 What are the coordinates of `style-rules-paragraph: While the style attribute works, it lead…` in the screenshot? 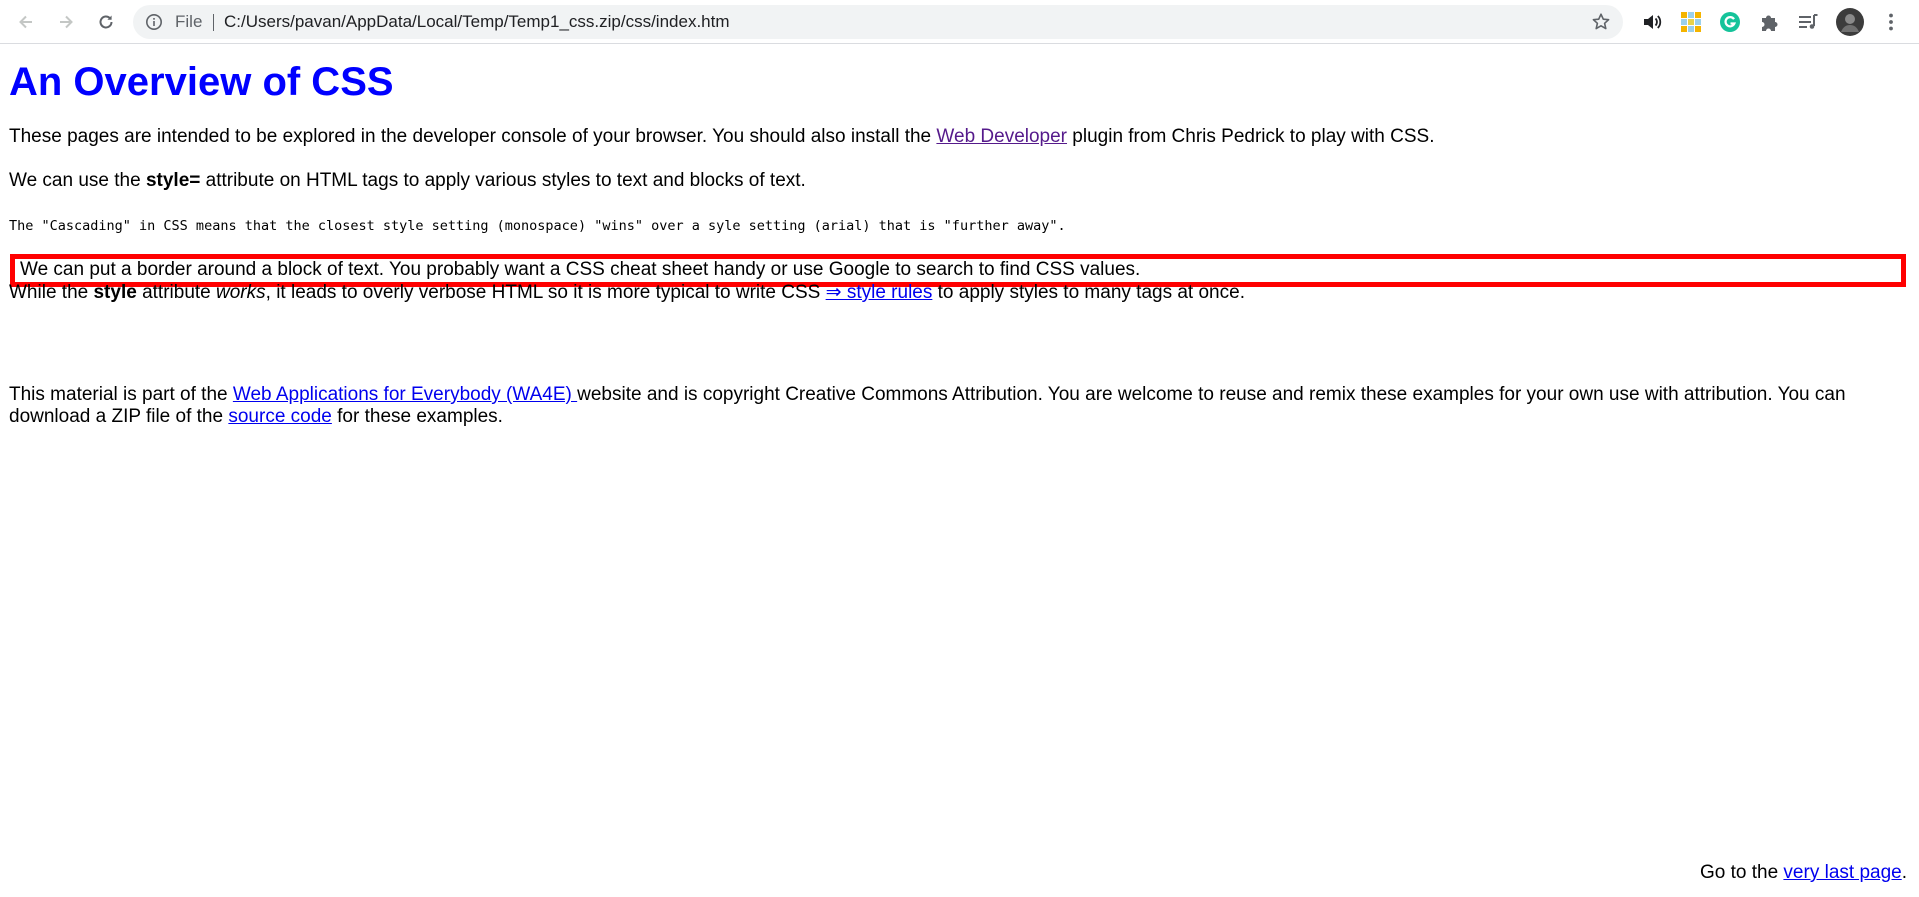 It's located at (627, 293).